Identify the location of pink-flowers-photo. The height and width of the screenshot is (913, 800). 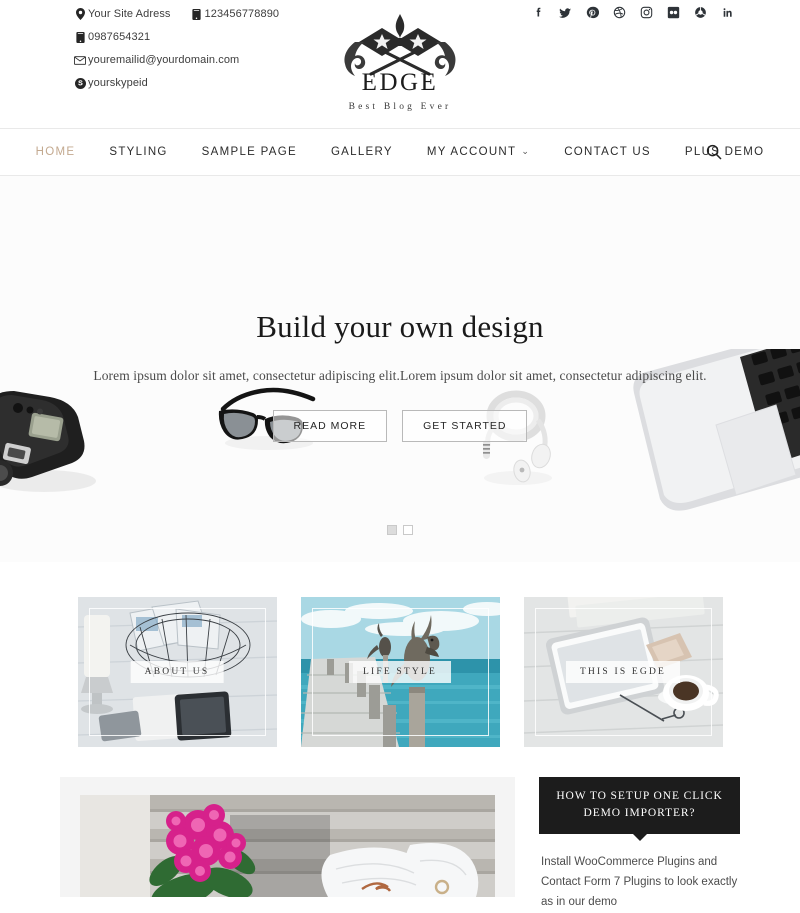
(287, 846).